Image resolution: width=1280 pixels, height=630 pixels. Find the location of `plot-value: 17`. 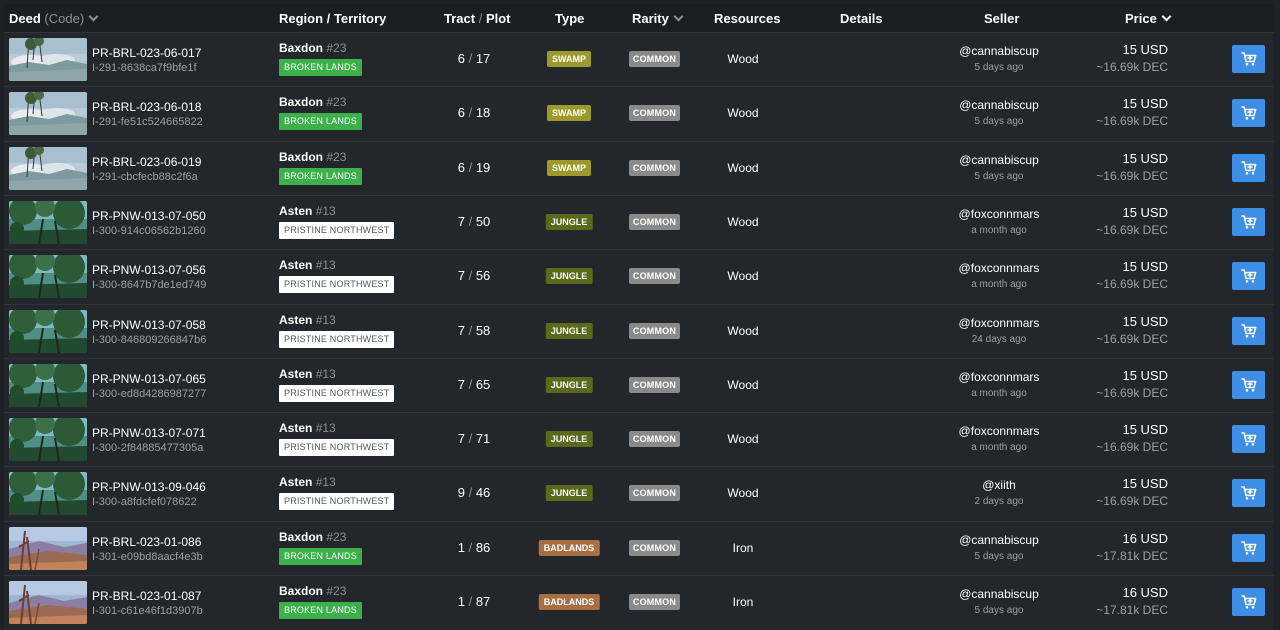

plot-value: 17 is located at coordinates (483, 58).